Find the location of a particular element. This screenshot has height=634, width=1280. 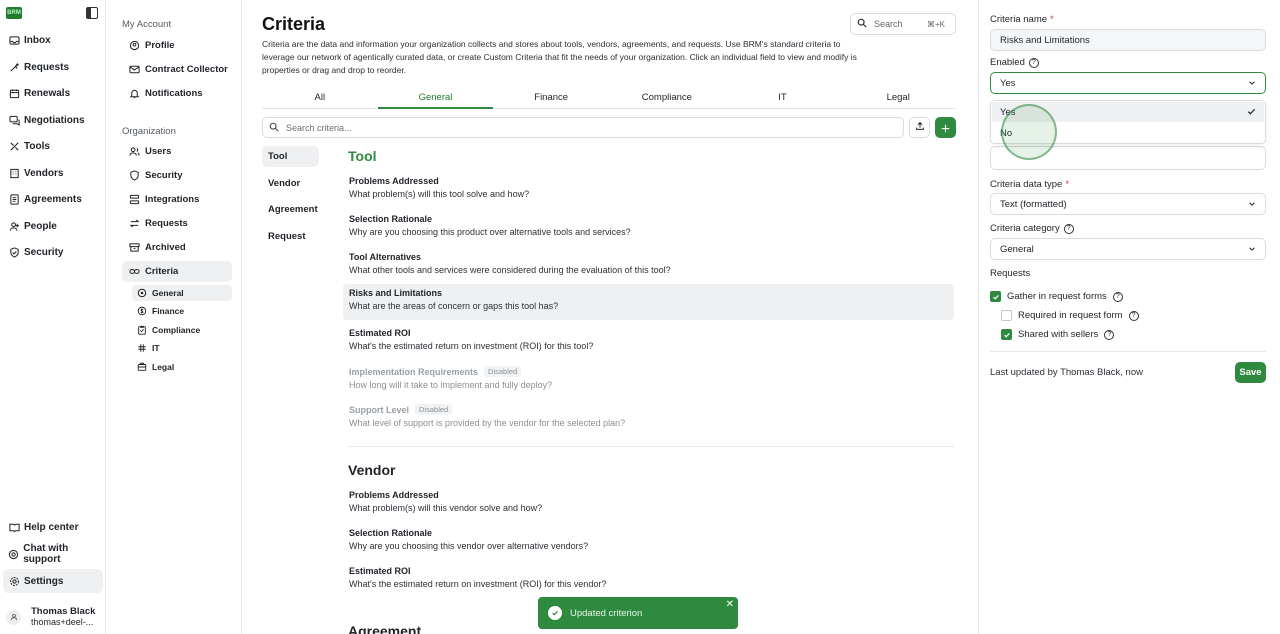

criteria-child-it: IT is located at coordinates (182, 348).